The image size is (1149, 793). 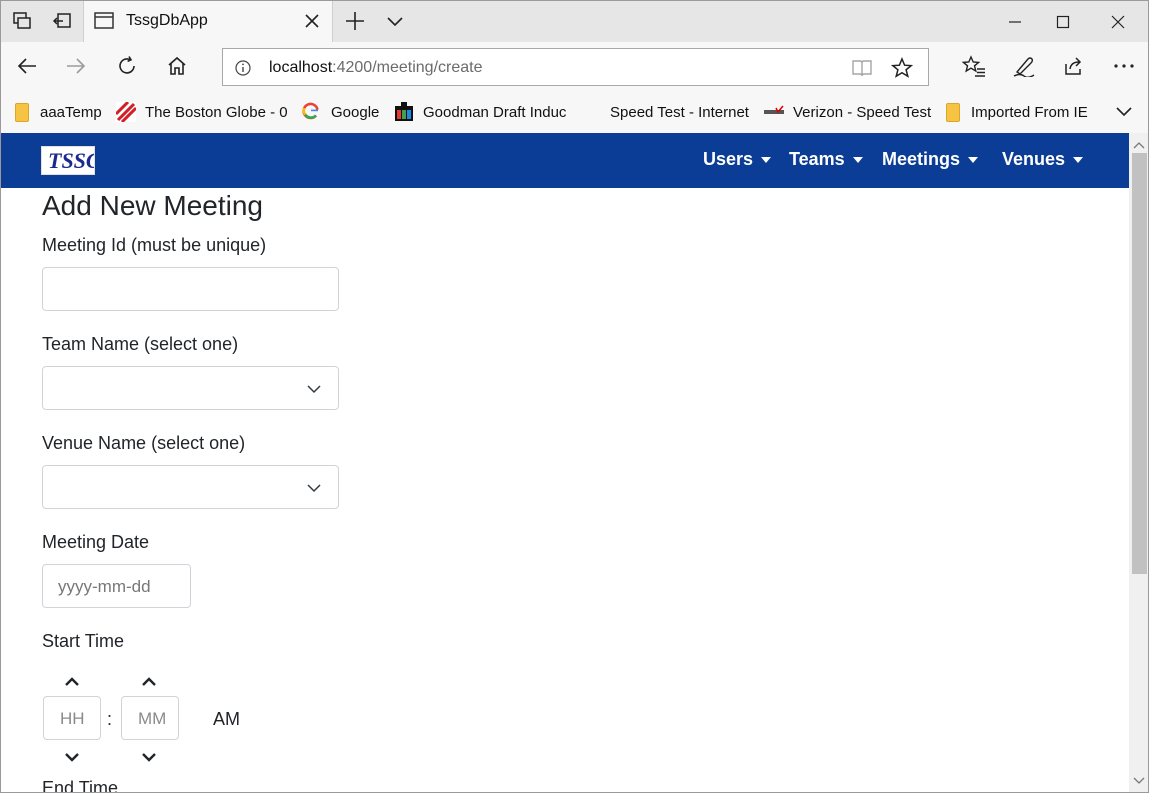 I want to click on meeting-date-label: Meeting Date, so click(x=96, y=542).